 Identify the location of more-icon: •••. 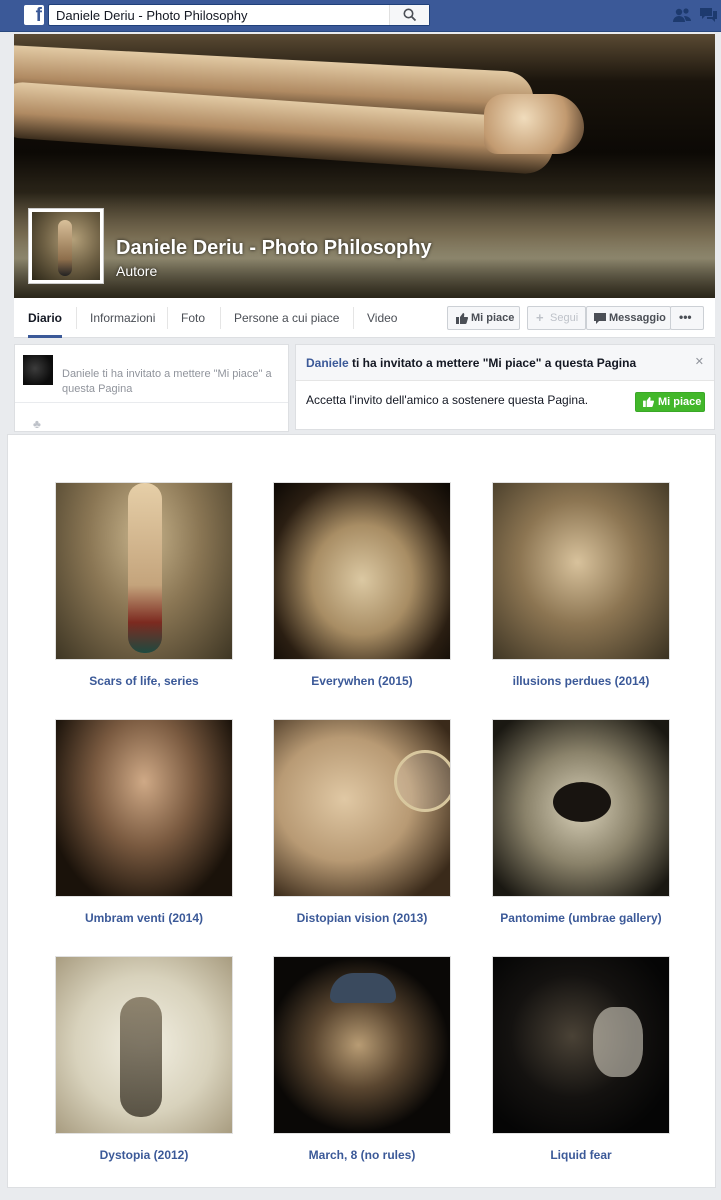
(685, 317).